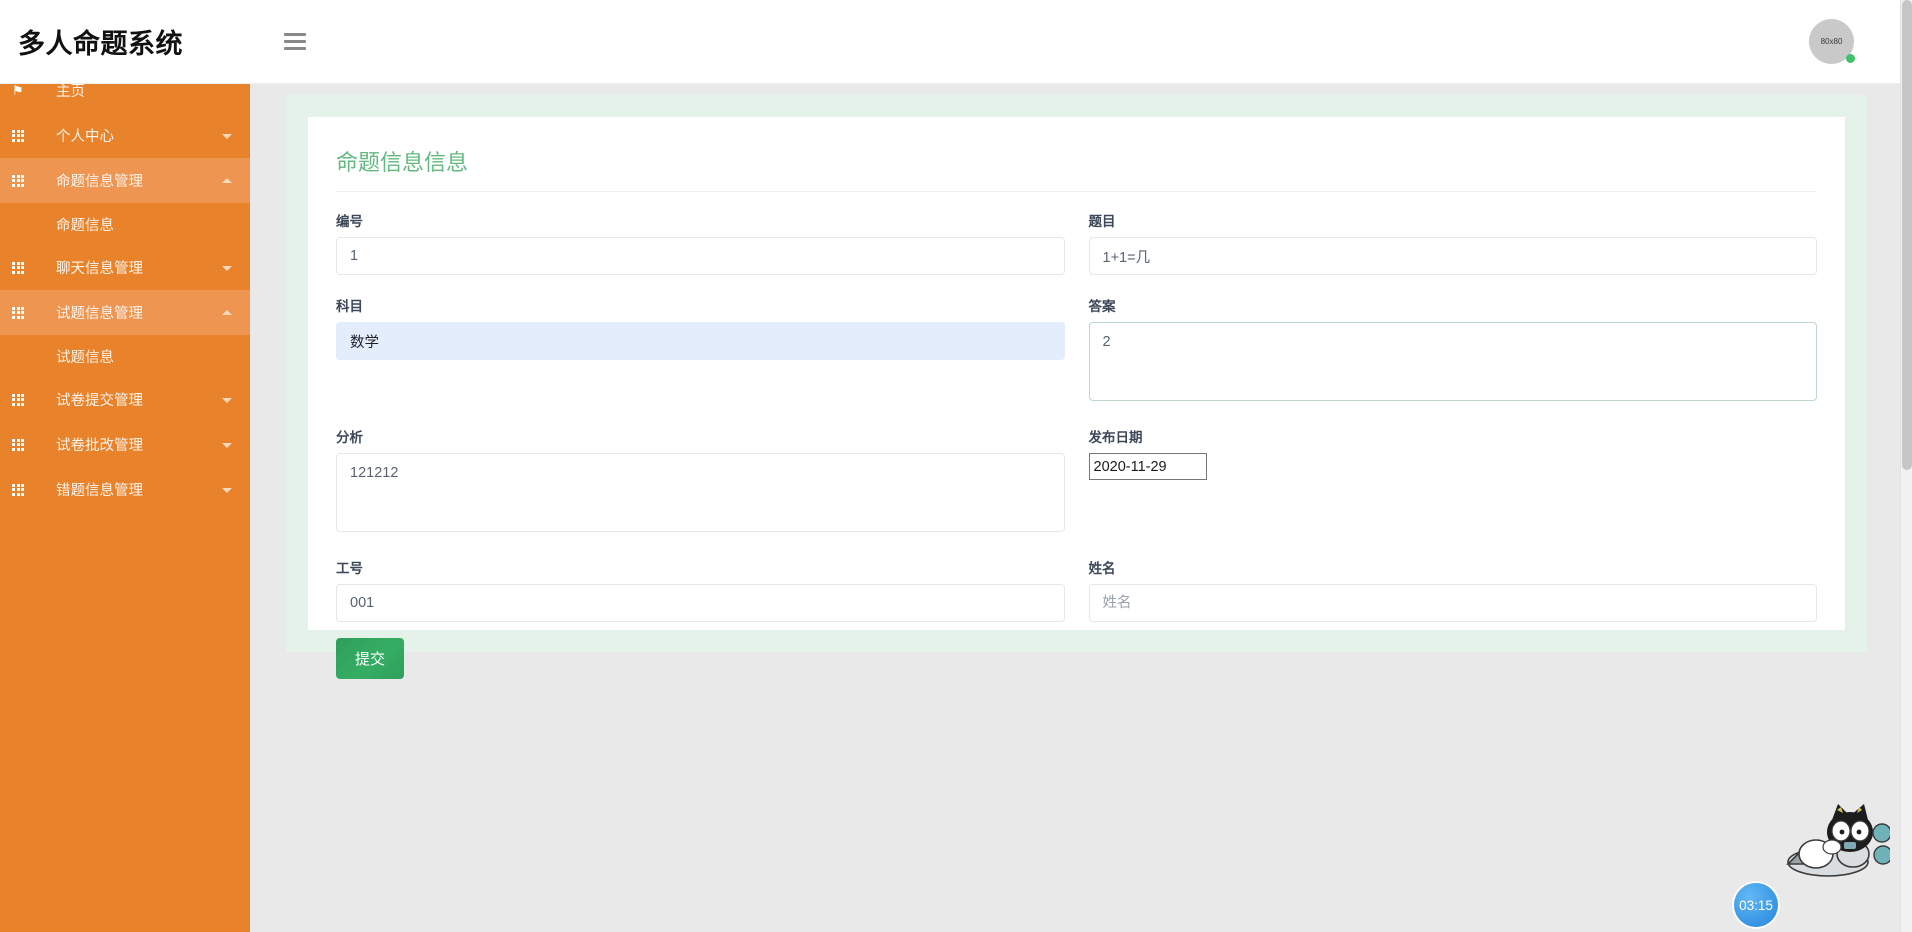 The width and height of the screenshot is (1912, 932). Describe the element at coordinates (349, 221) in the screenshot. I see `bianhao-label: 编号` at that location.